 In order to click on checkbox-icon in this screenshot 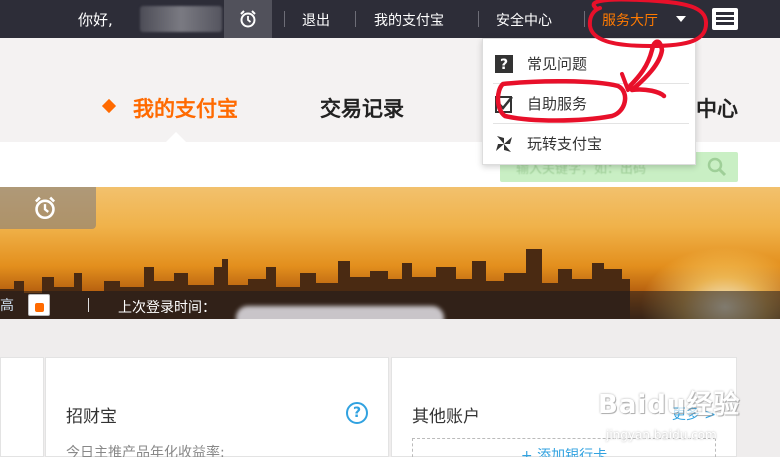, I will do `click(504, 104)`.